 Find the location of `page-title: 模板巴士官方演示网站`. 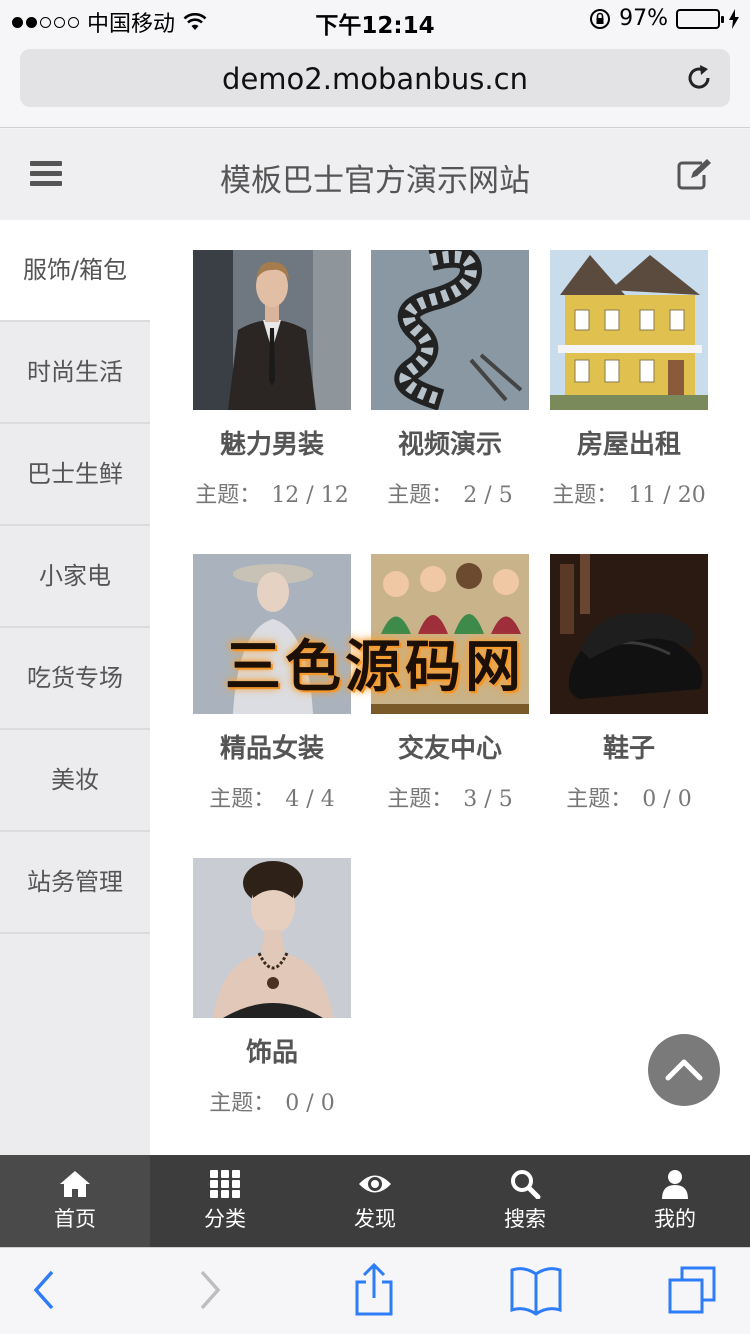

page-title: 模板巴士官方演示网站 is located at coordinates (375, 181).